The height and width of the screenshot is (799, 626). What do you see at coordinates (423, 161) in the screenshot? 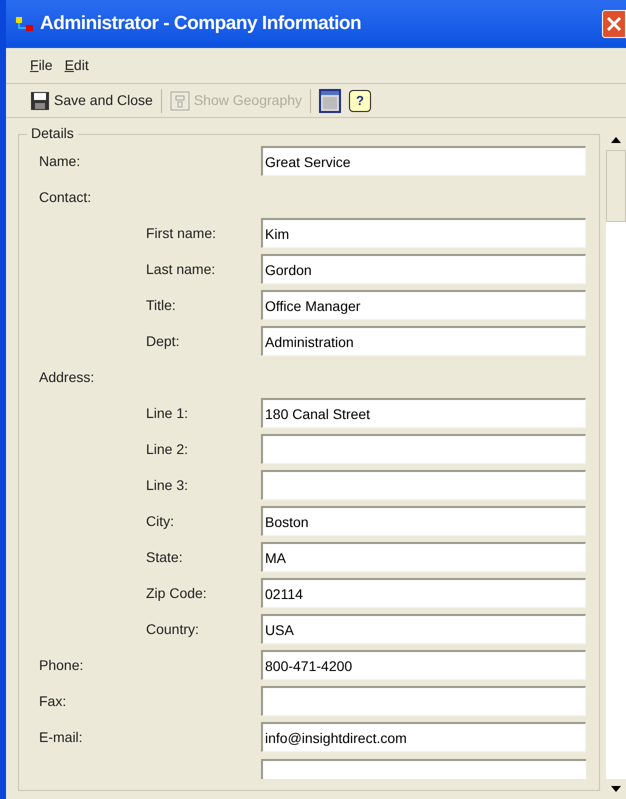
I see `text-field: Great Service` at bounding box center [423, 161].